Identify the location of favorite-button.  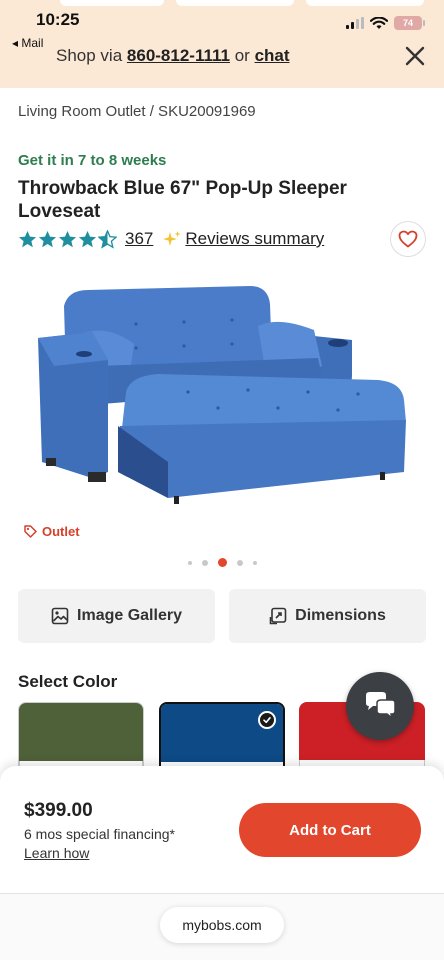
(408, 239).